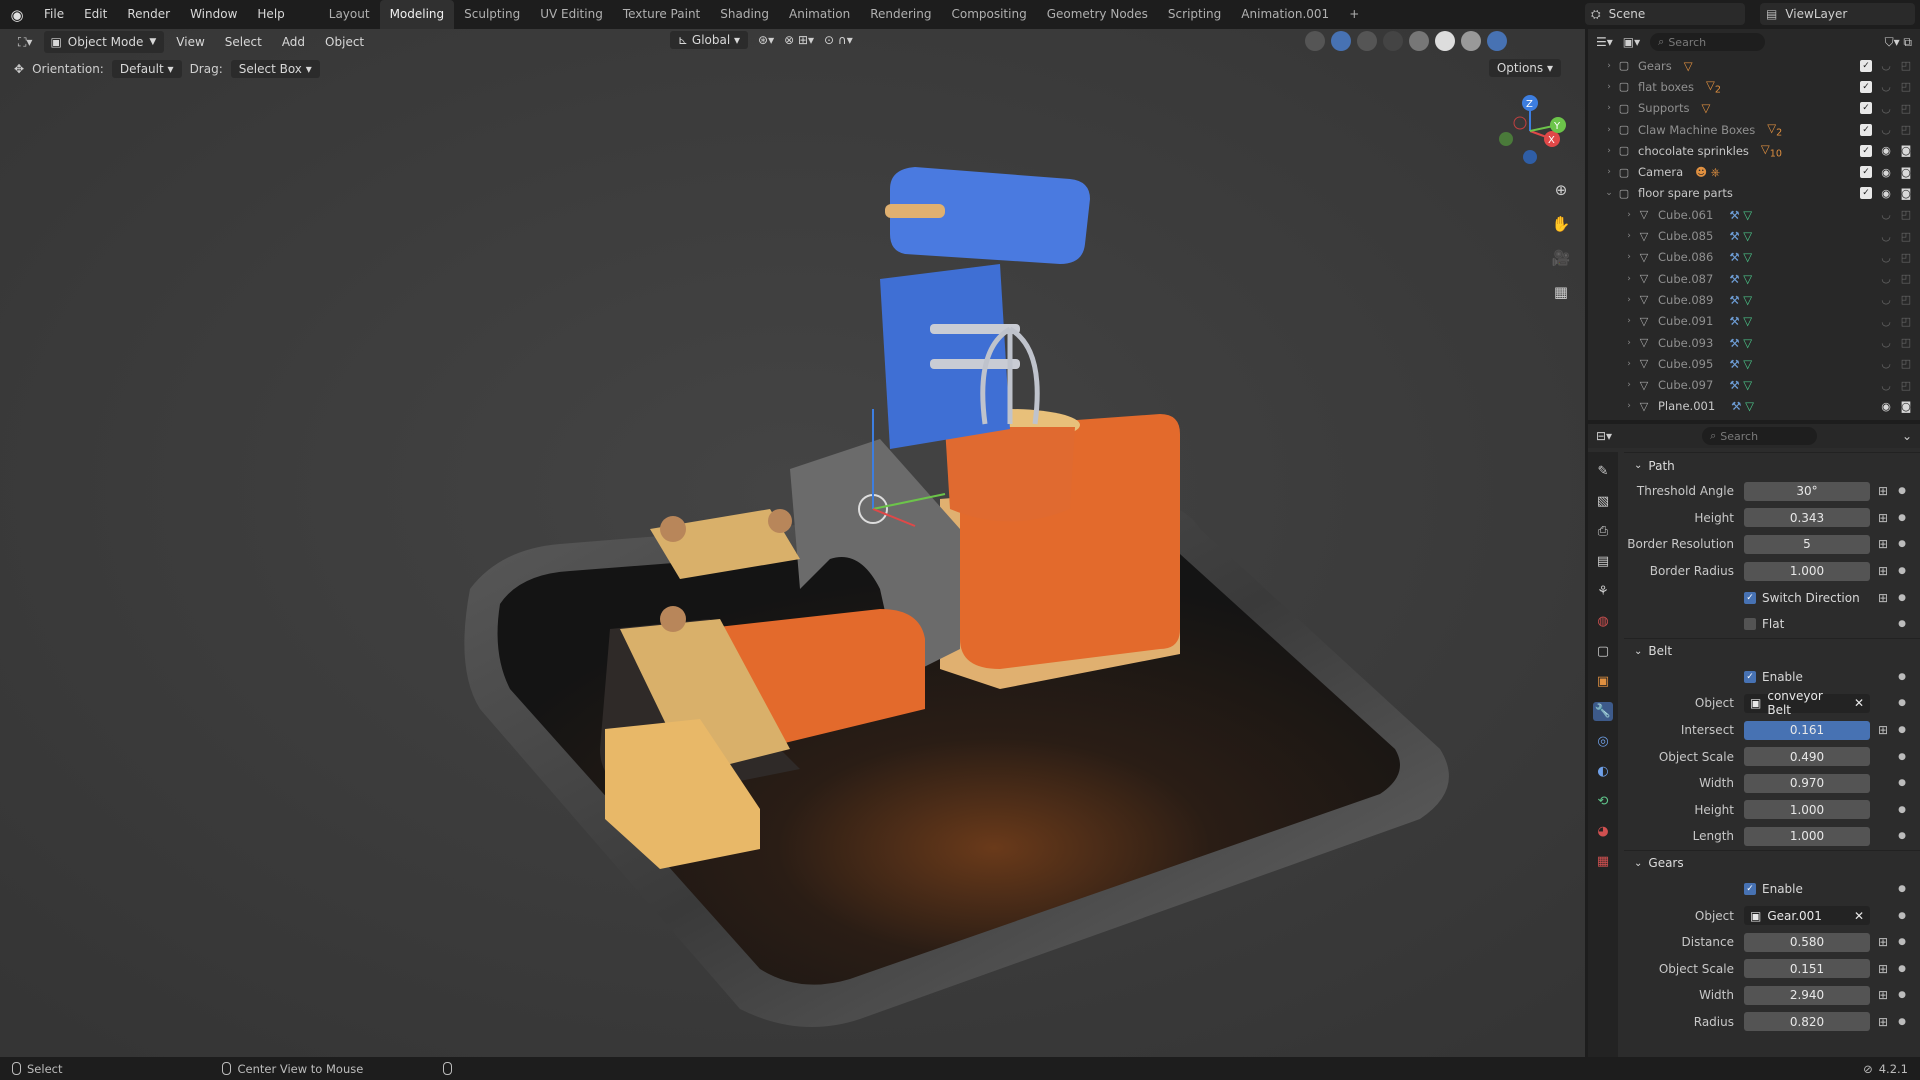 Image resolution: width=1920 pixels, height=1080 pixels. I want to click on editor-type-icon: ⛶▾, so click(25, 42).